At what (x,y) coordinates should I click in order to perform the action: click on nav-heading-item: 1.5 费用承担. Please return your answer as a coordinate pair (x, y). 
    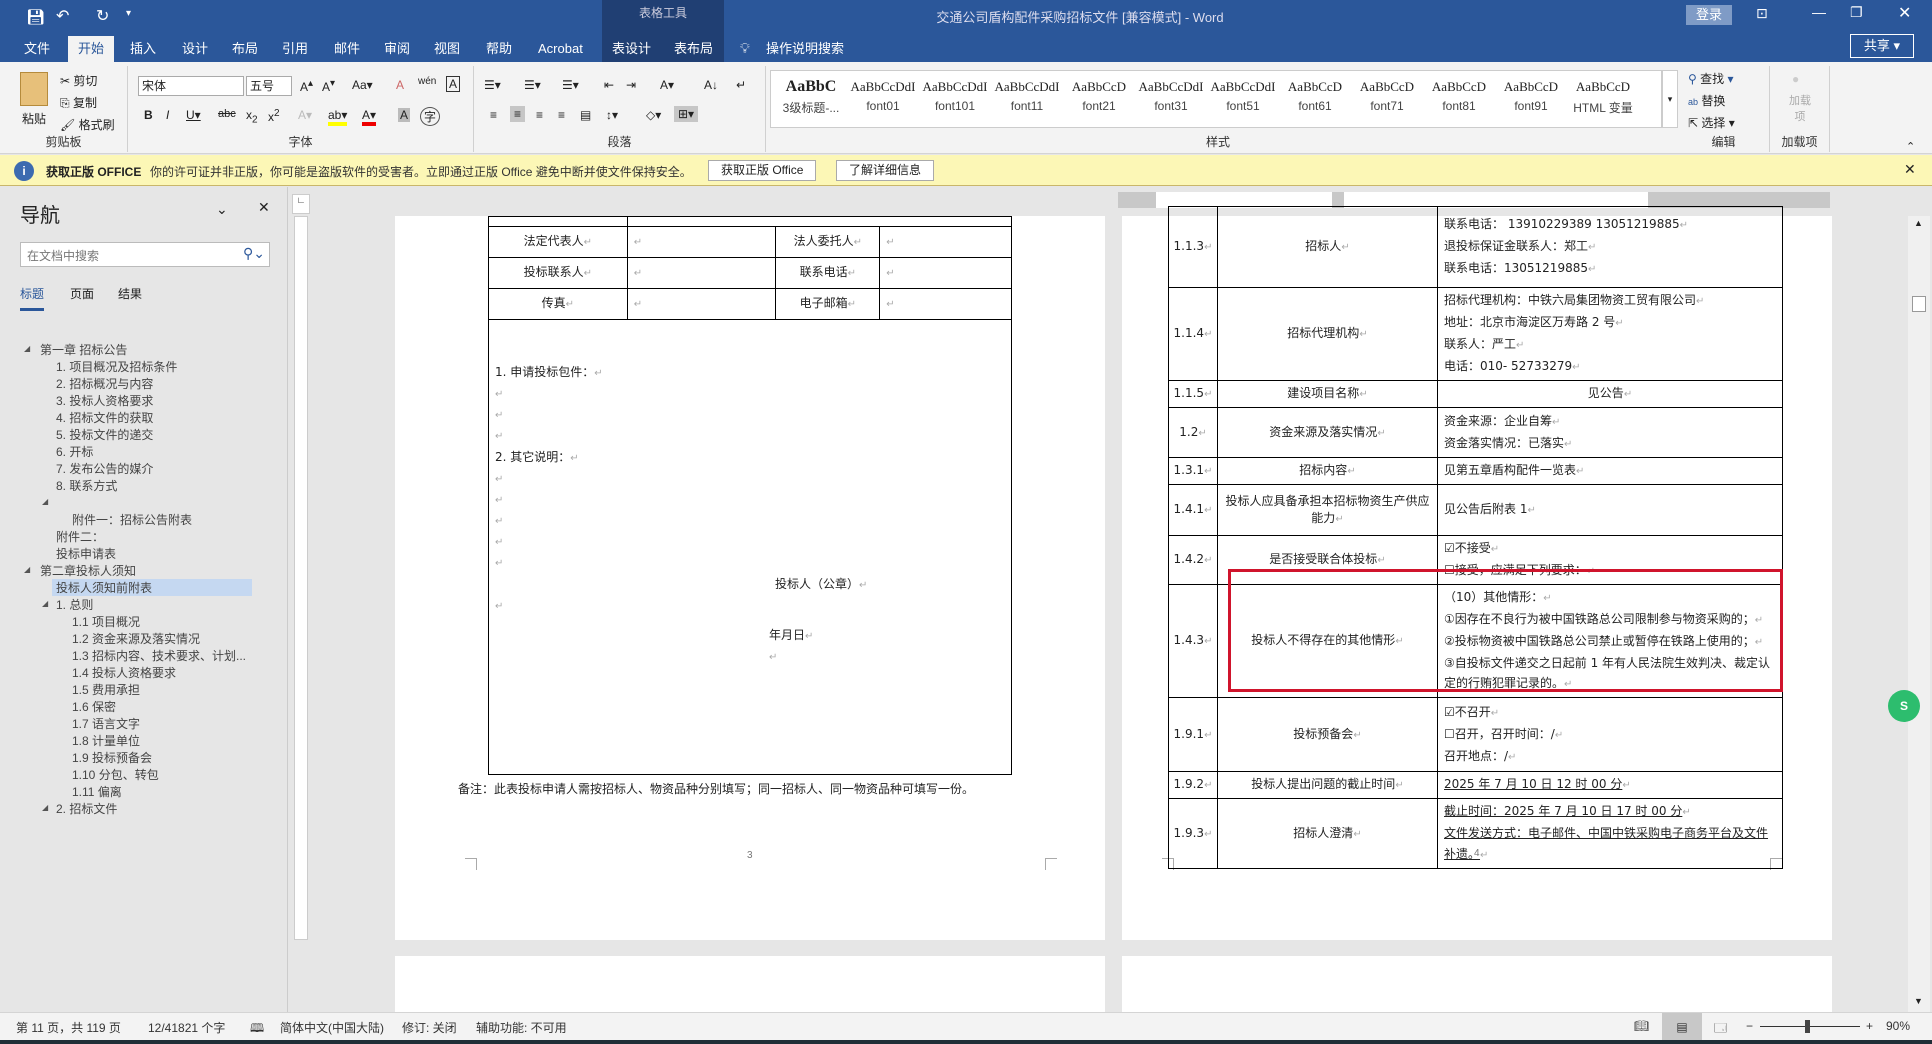
    Looking at the image, I should click on (106, 689).